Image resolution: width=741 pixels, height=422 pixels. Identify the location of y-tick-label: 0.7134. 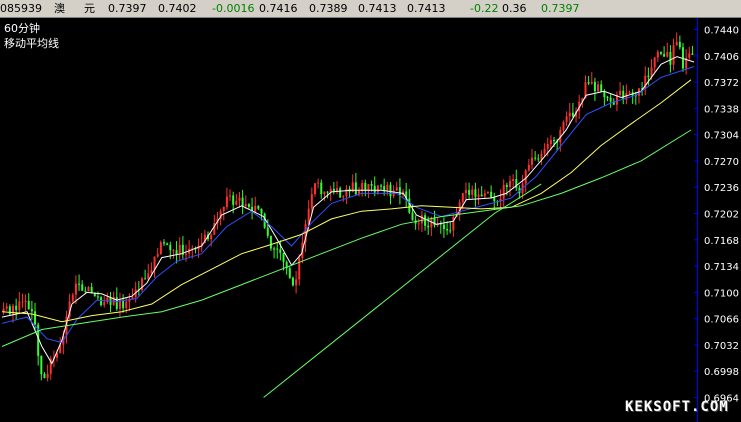
(721, 267).